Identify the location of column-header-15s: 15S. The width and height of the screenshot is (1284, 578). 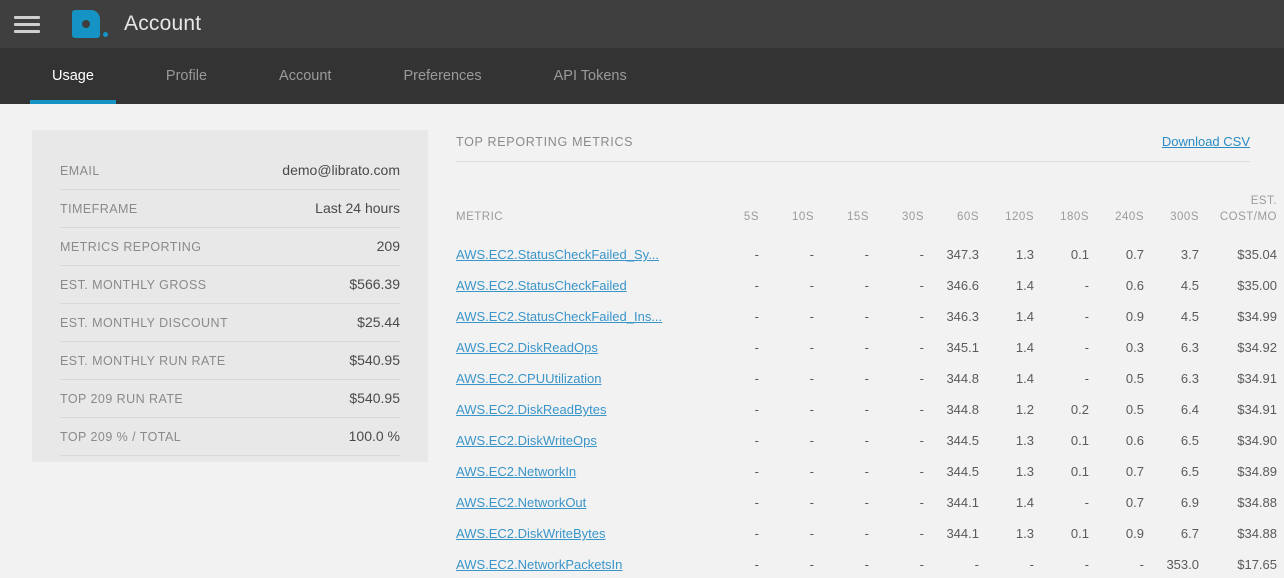
(841, 201).